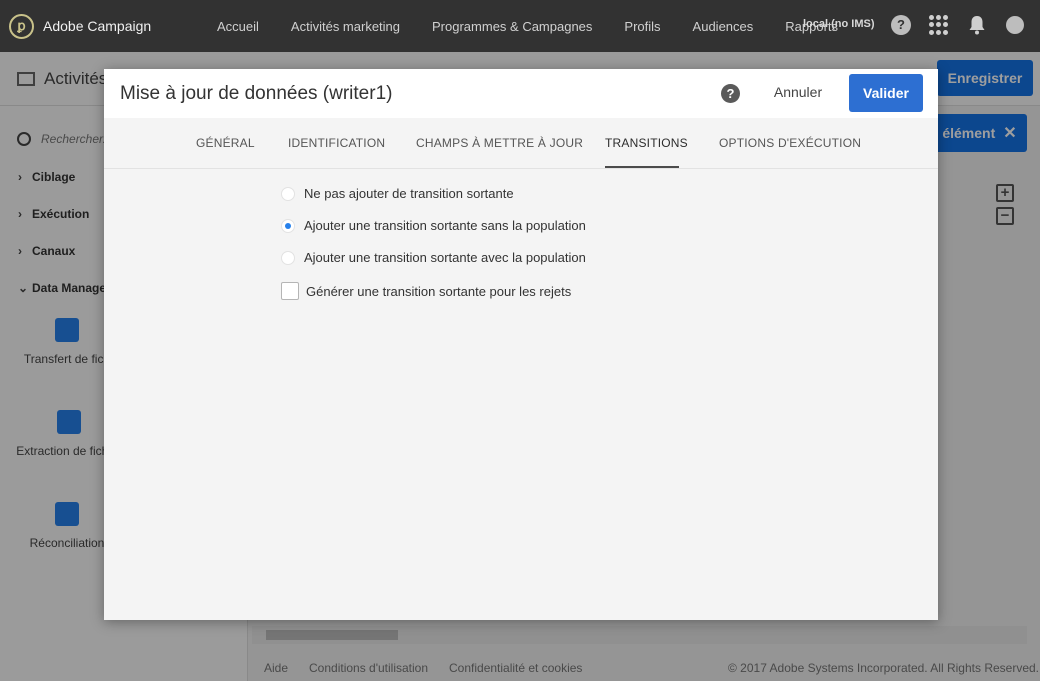  I want to click on cancel-button: Annuler, so click(798, 92).